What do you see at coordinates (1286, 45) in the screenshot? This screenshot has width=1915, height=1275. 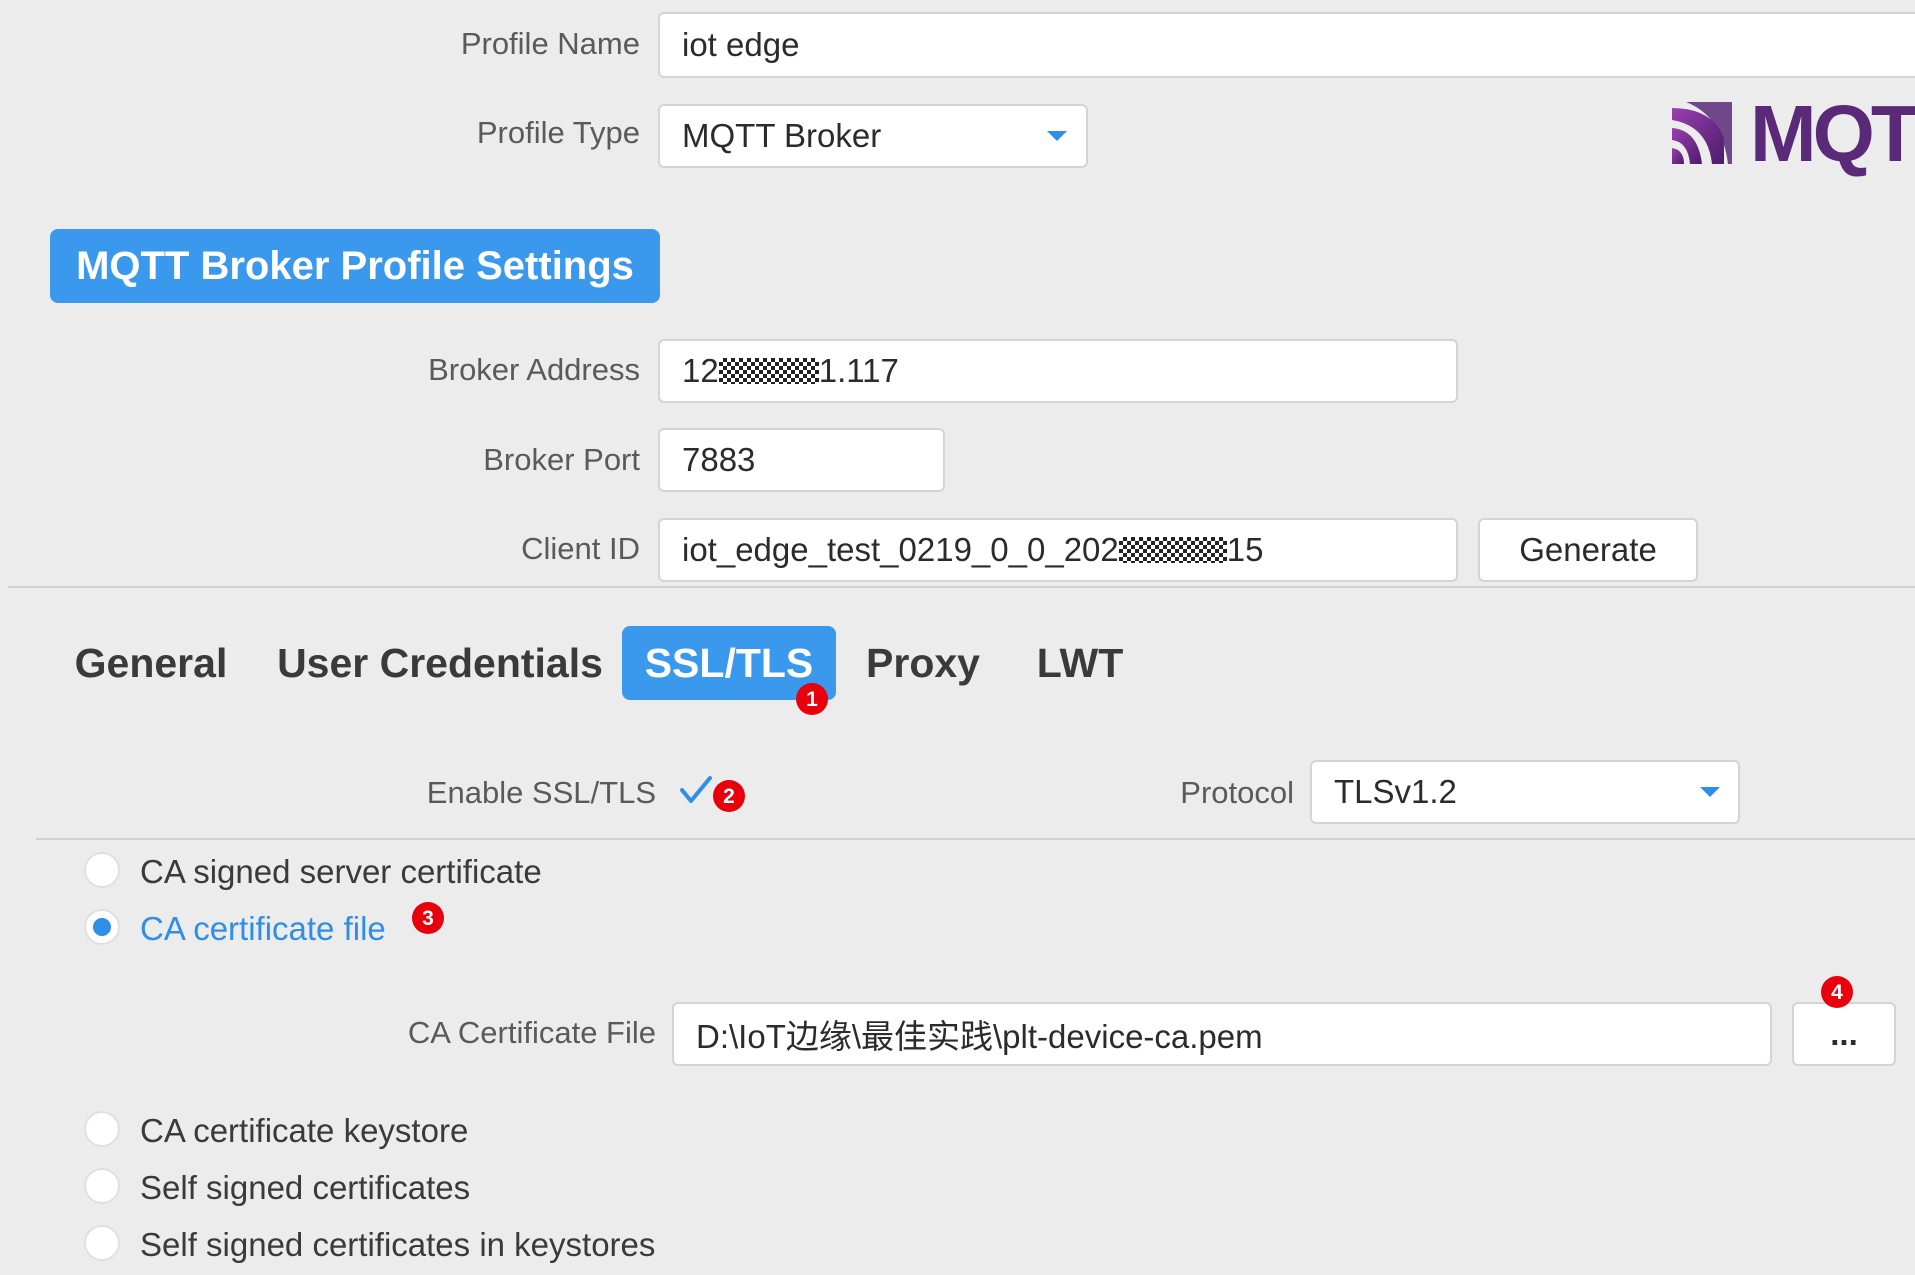 I see `profile-name-input: iot edge` at bounding box center [1286, 45].